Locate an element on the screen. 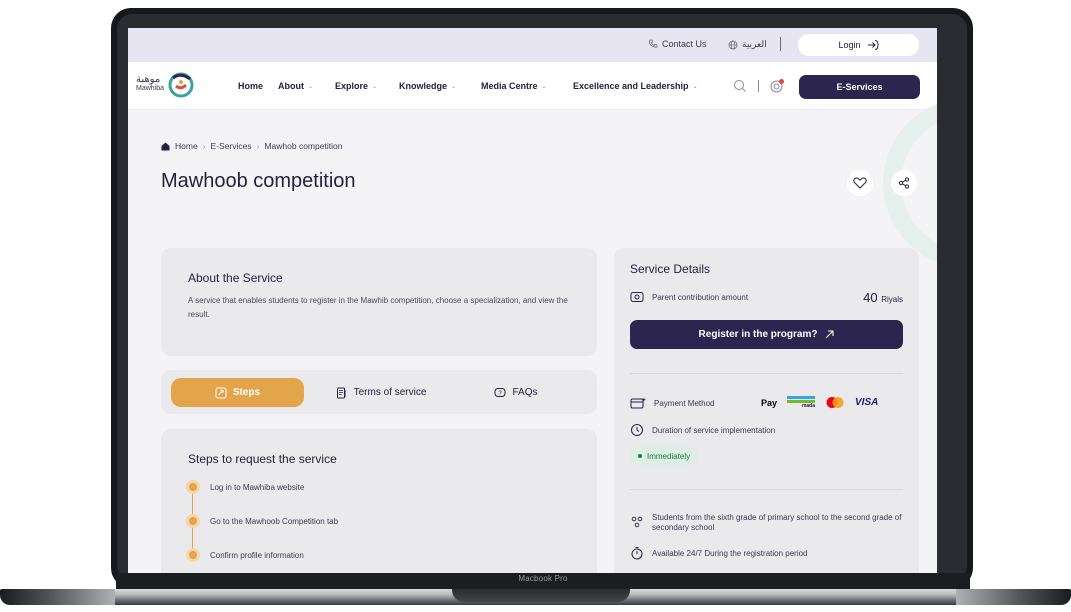 The height and width of the screenshot is (612, 1071). nav-about-label: About is located at coordinates (291, 86).